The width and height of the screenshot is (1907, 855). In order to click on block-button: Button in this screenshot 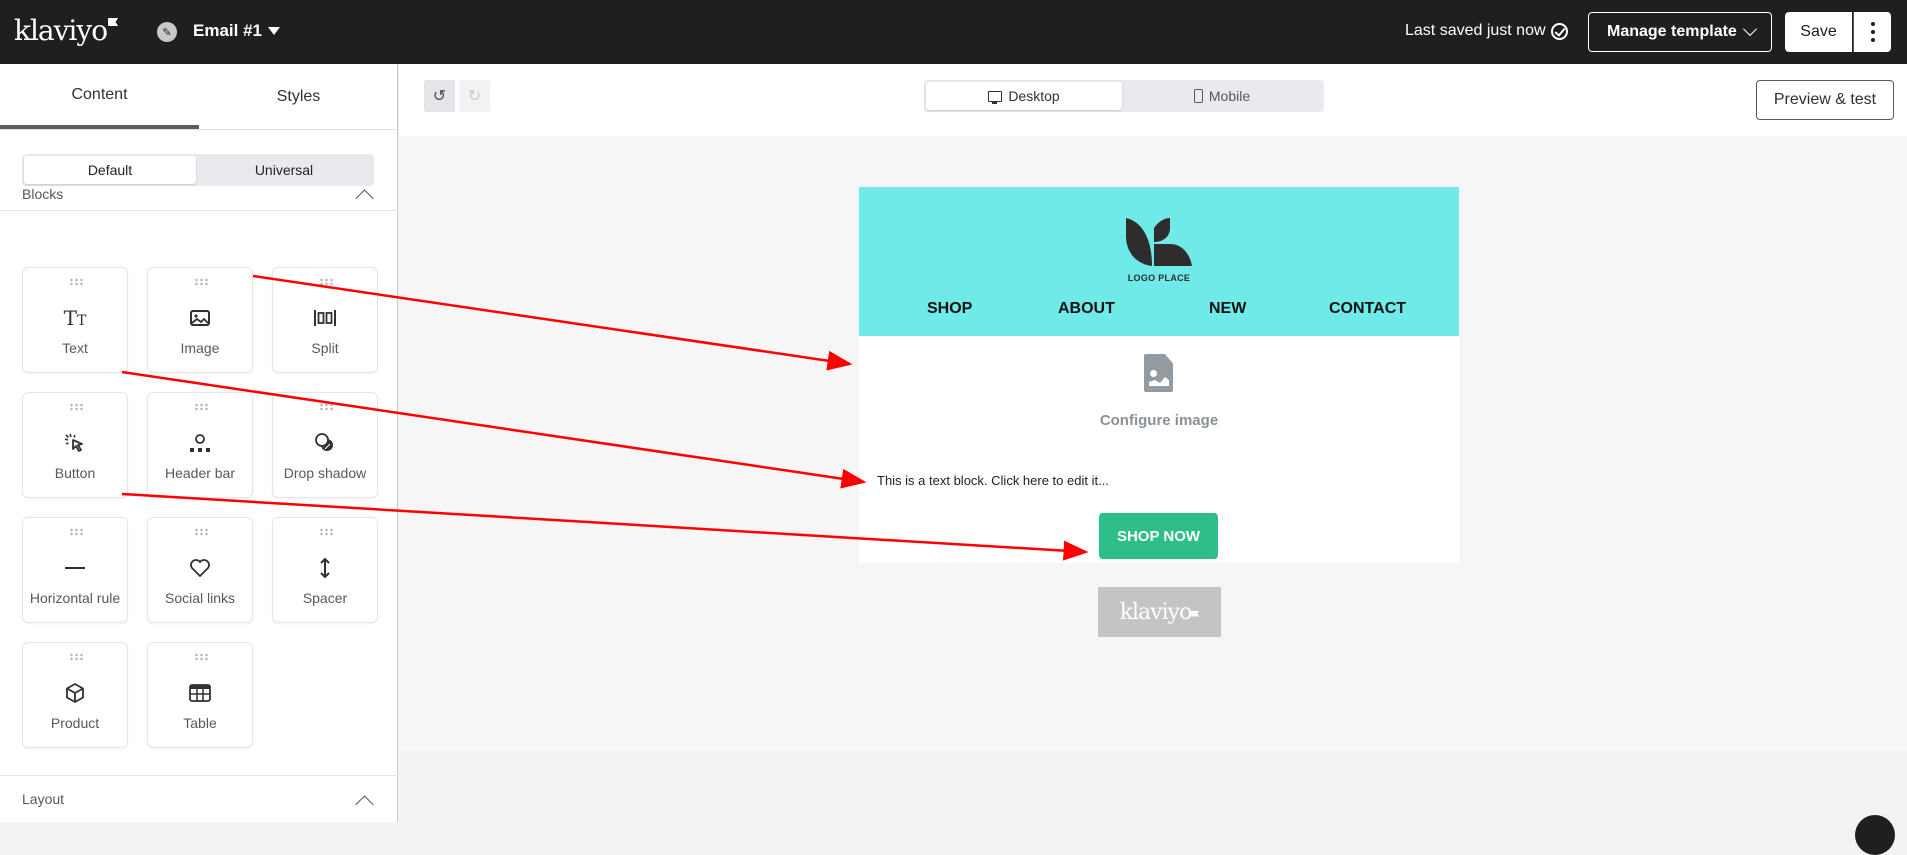, I will do `click(75, 445)`.